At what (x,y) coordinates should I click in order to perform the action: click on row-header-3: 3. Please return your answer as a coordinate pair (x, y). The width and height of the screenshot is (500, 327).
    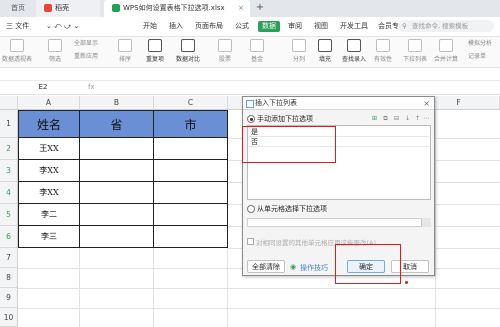
    Looking at the image, I should click on (9, 171).